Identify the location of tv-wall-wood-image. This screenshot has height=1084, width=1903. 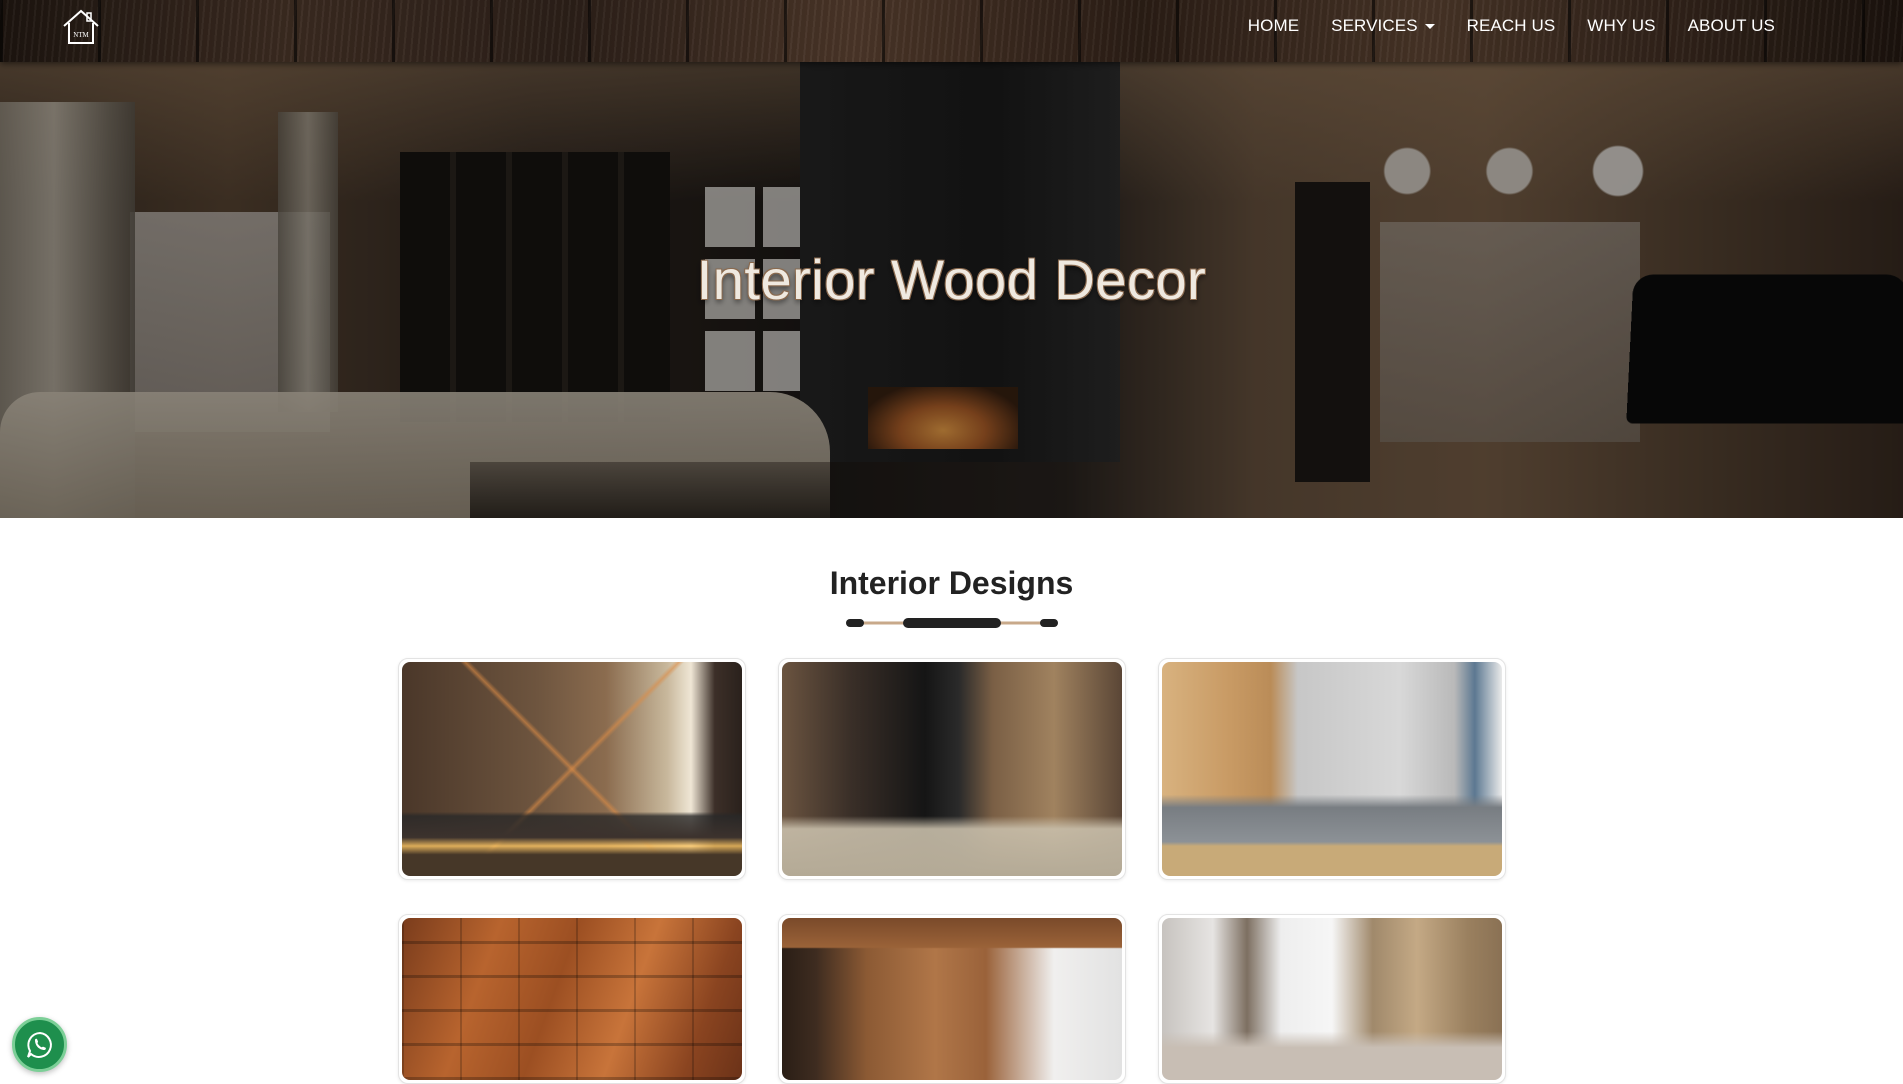
(952, 999).